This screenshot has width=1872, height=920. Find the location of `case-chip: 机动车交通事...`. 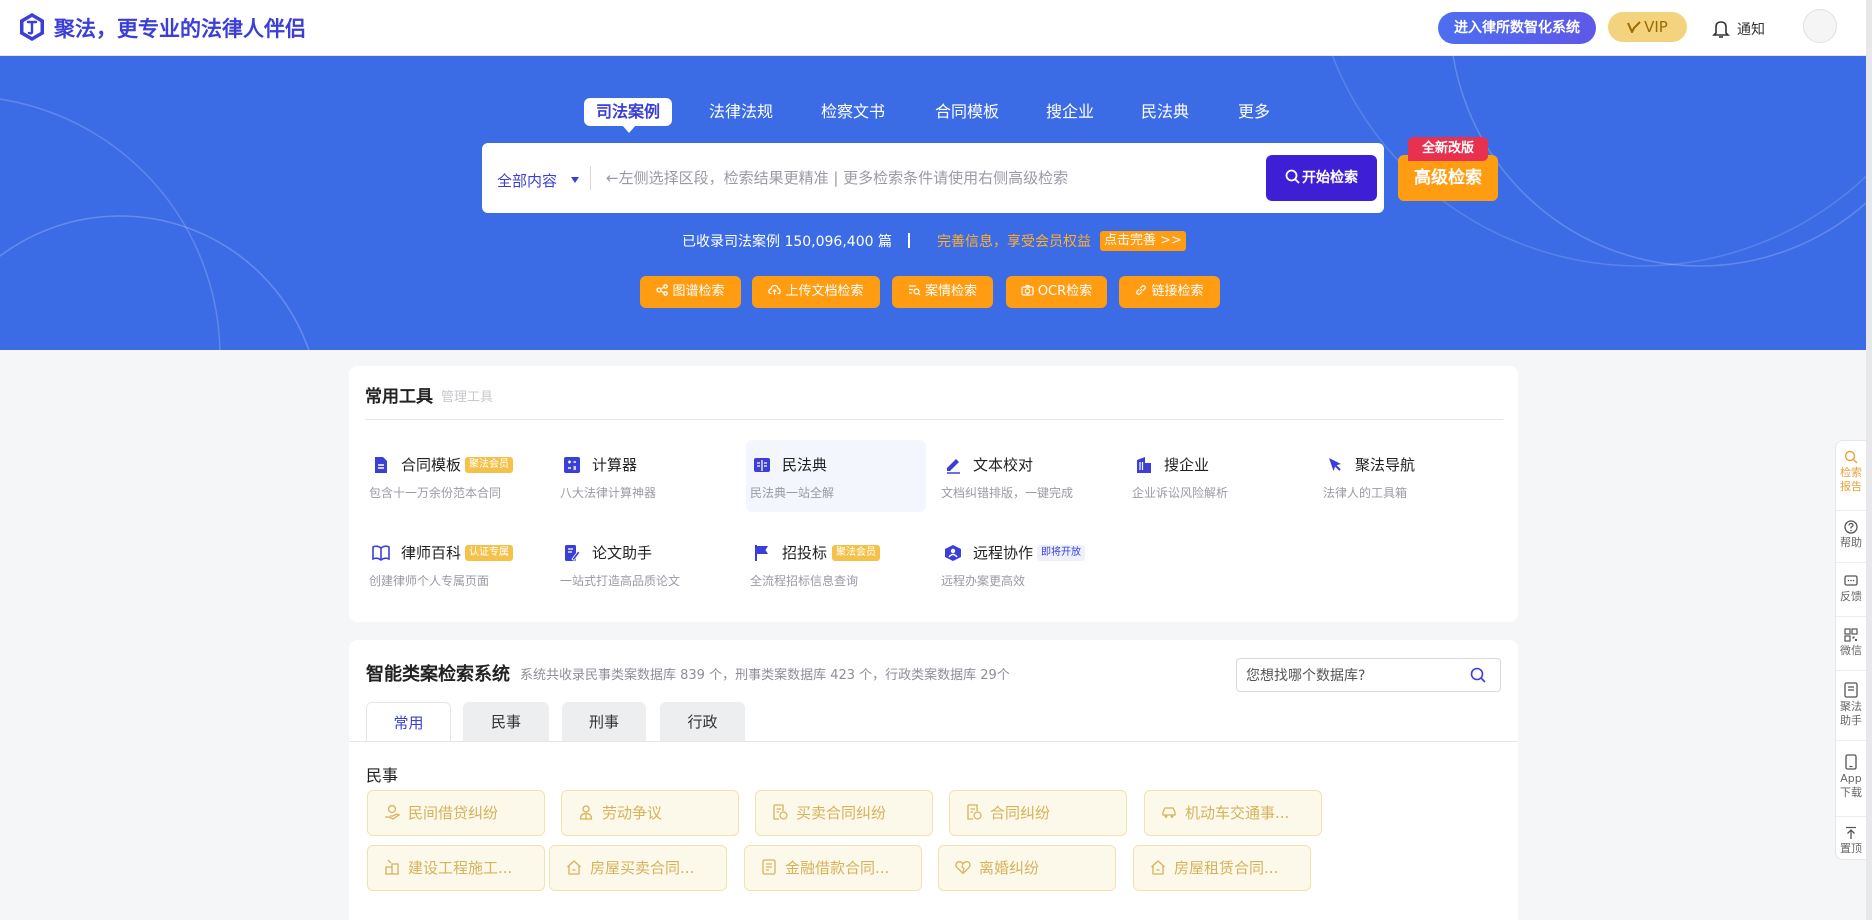

case-chip: 机动车交通事... is located at coordinates (1233, 813).